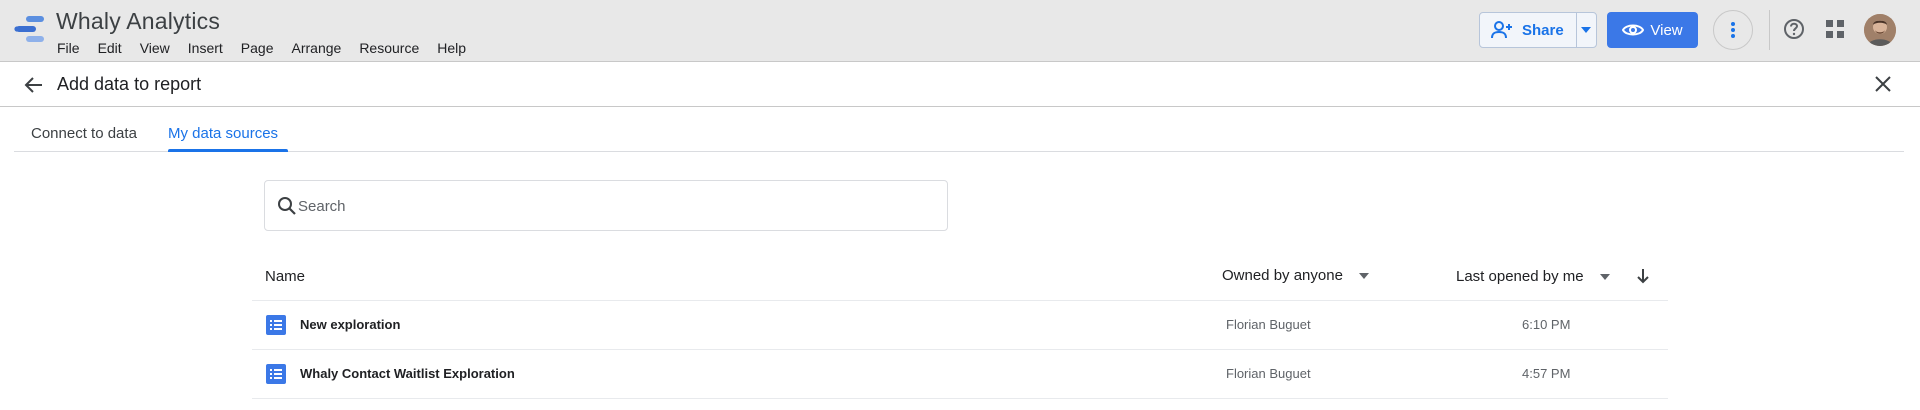 Image resolution: width=1920 pixels, height=410 pixels. What do you see at coordinates (960, 85) in the screenshot?
I see `panel-header: Add data to report` at bounding box center [960, 85].